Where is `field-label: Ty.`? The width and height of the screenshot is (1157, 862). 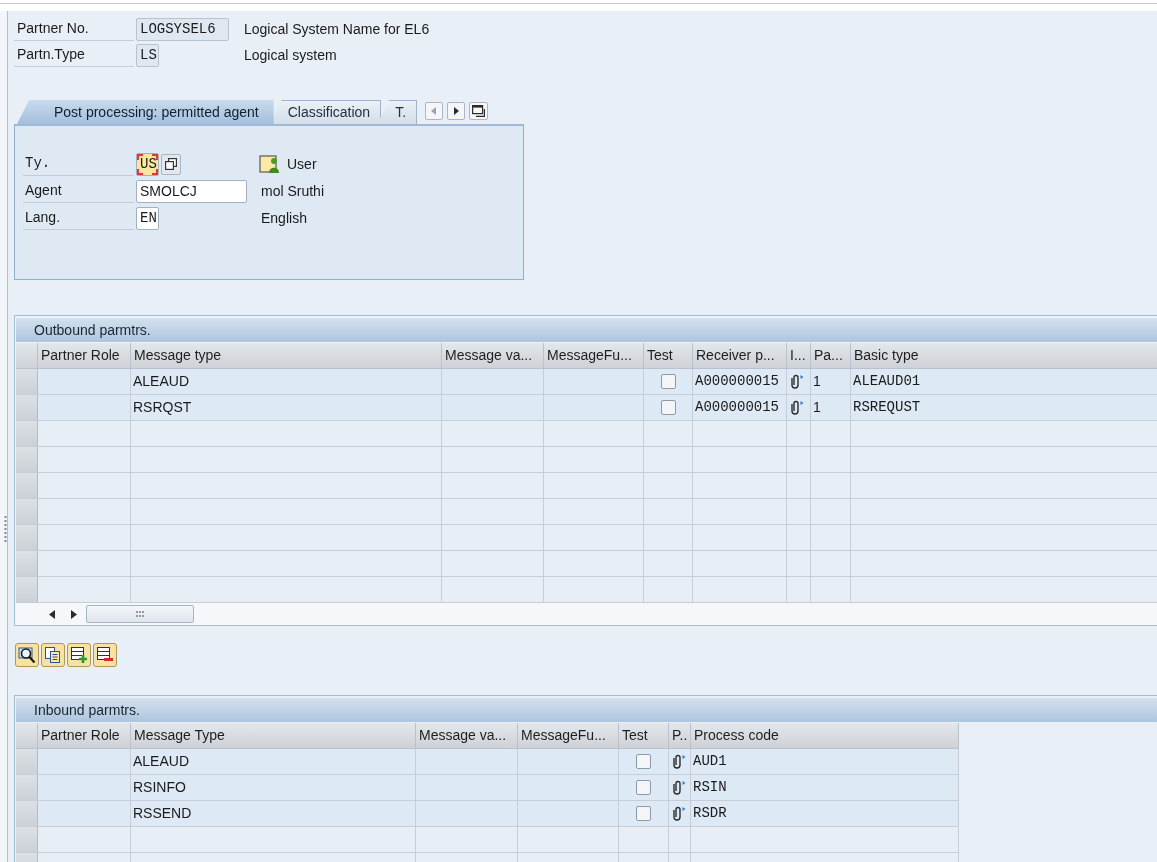
field-label: Ty. is located at coordinates (78, 164).